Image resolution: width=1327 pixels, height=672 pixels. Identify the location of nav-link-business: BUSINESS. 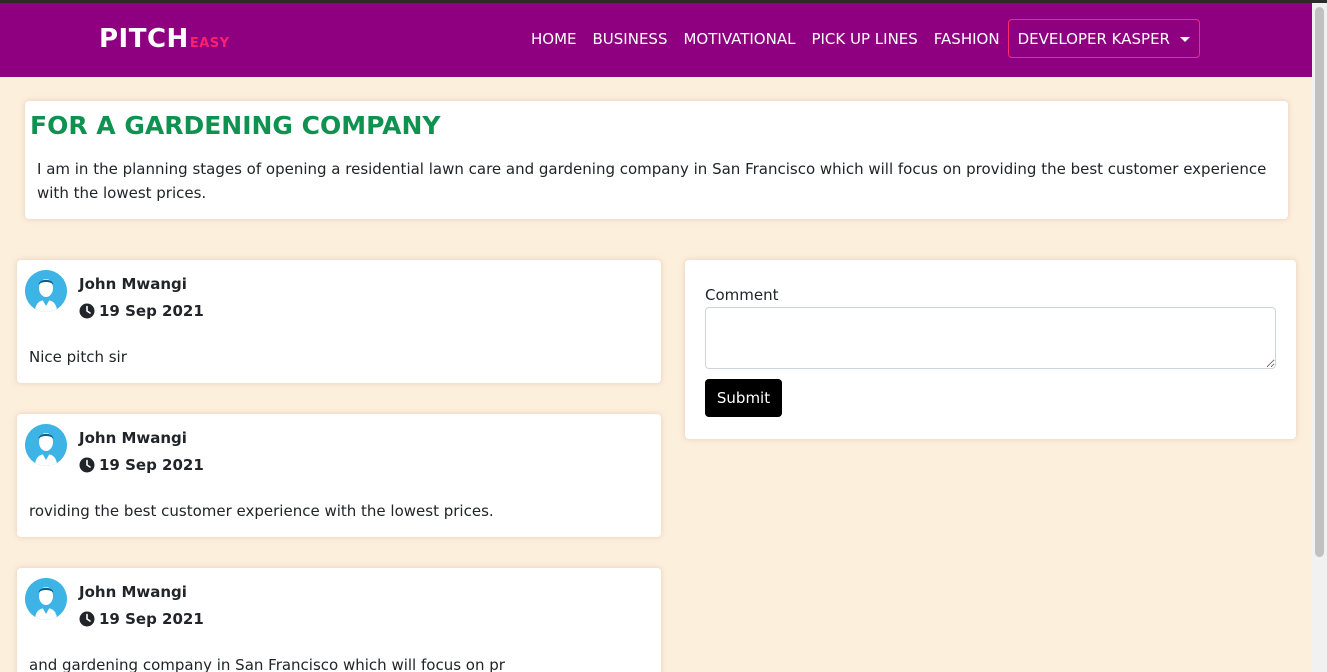
(630, 39).